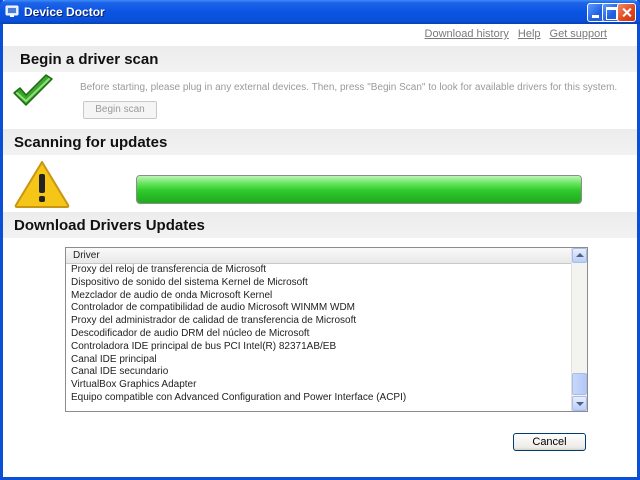  What do you see at coordinates (86, 255) in the screenshot?
I see `driver-column-label: Driver` at bounding box center [86, 255].